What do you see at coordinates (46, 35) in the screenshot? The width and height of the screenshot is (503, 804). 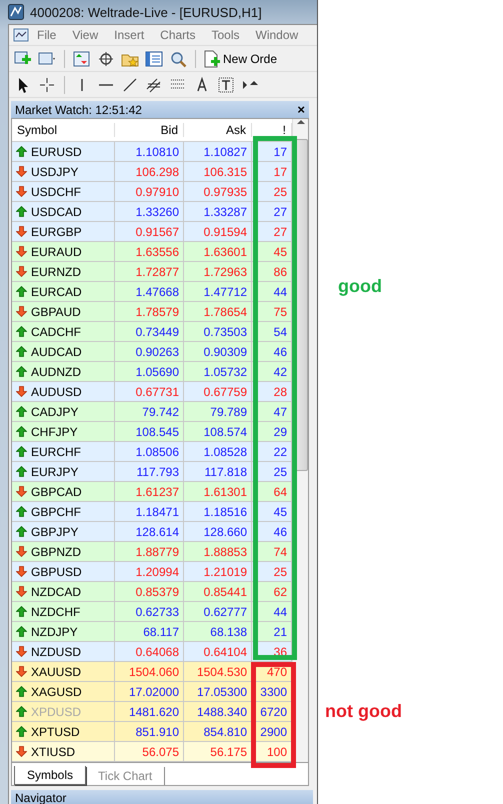 I see `menu-item: File` at bounding box center [46, 35].